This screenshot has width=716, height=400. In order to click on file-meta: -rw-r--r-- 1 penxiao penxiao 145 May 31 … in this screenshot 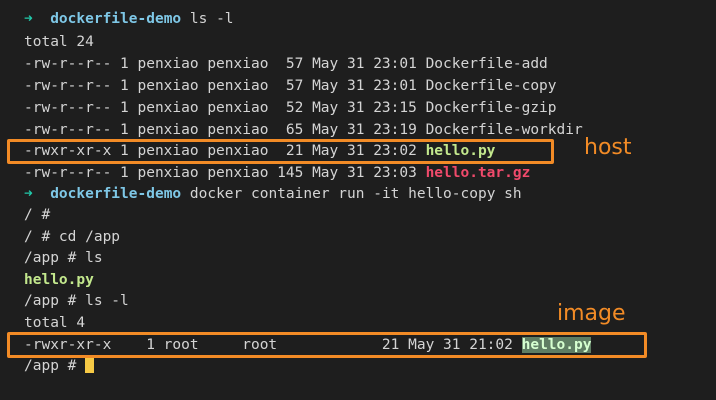, I will do `click(225, 173)`.